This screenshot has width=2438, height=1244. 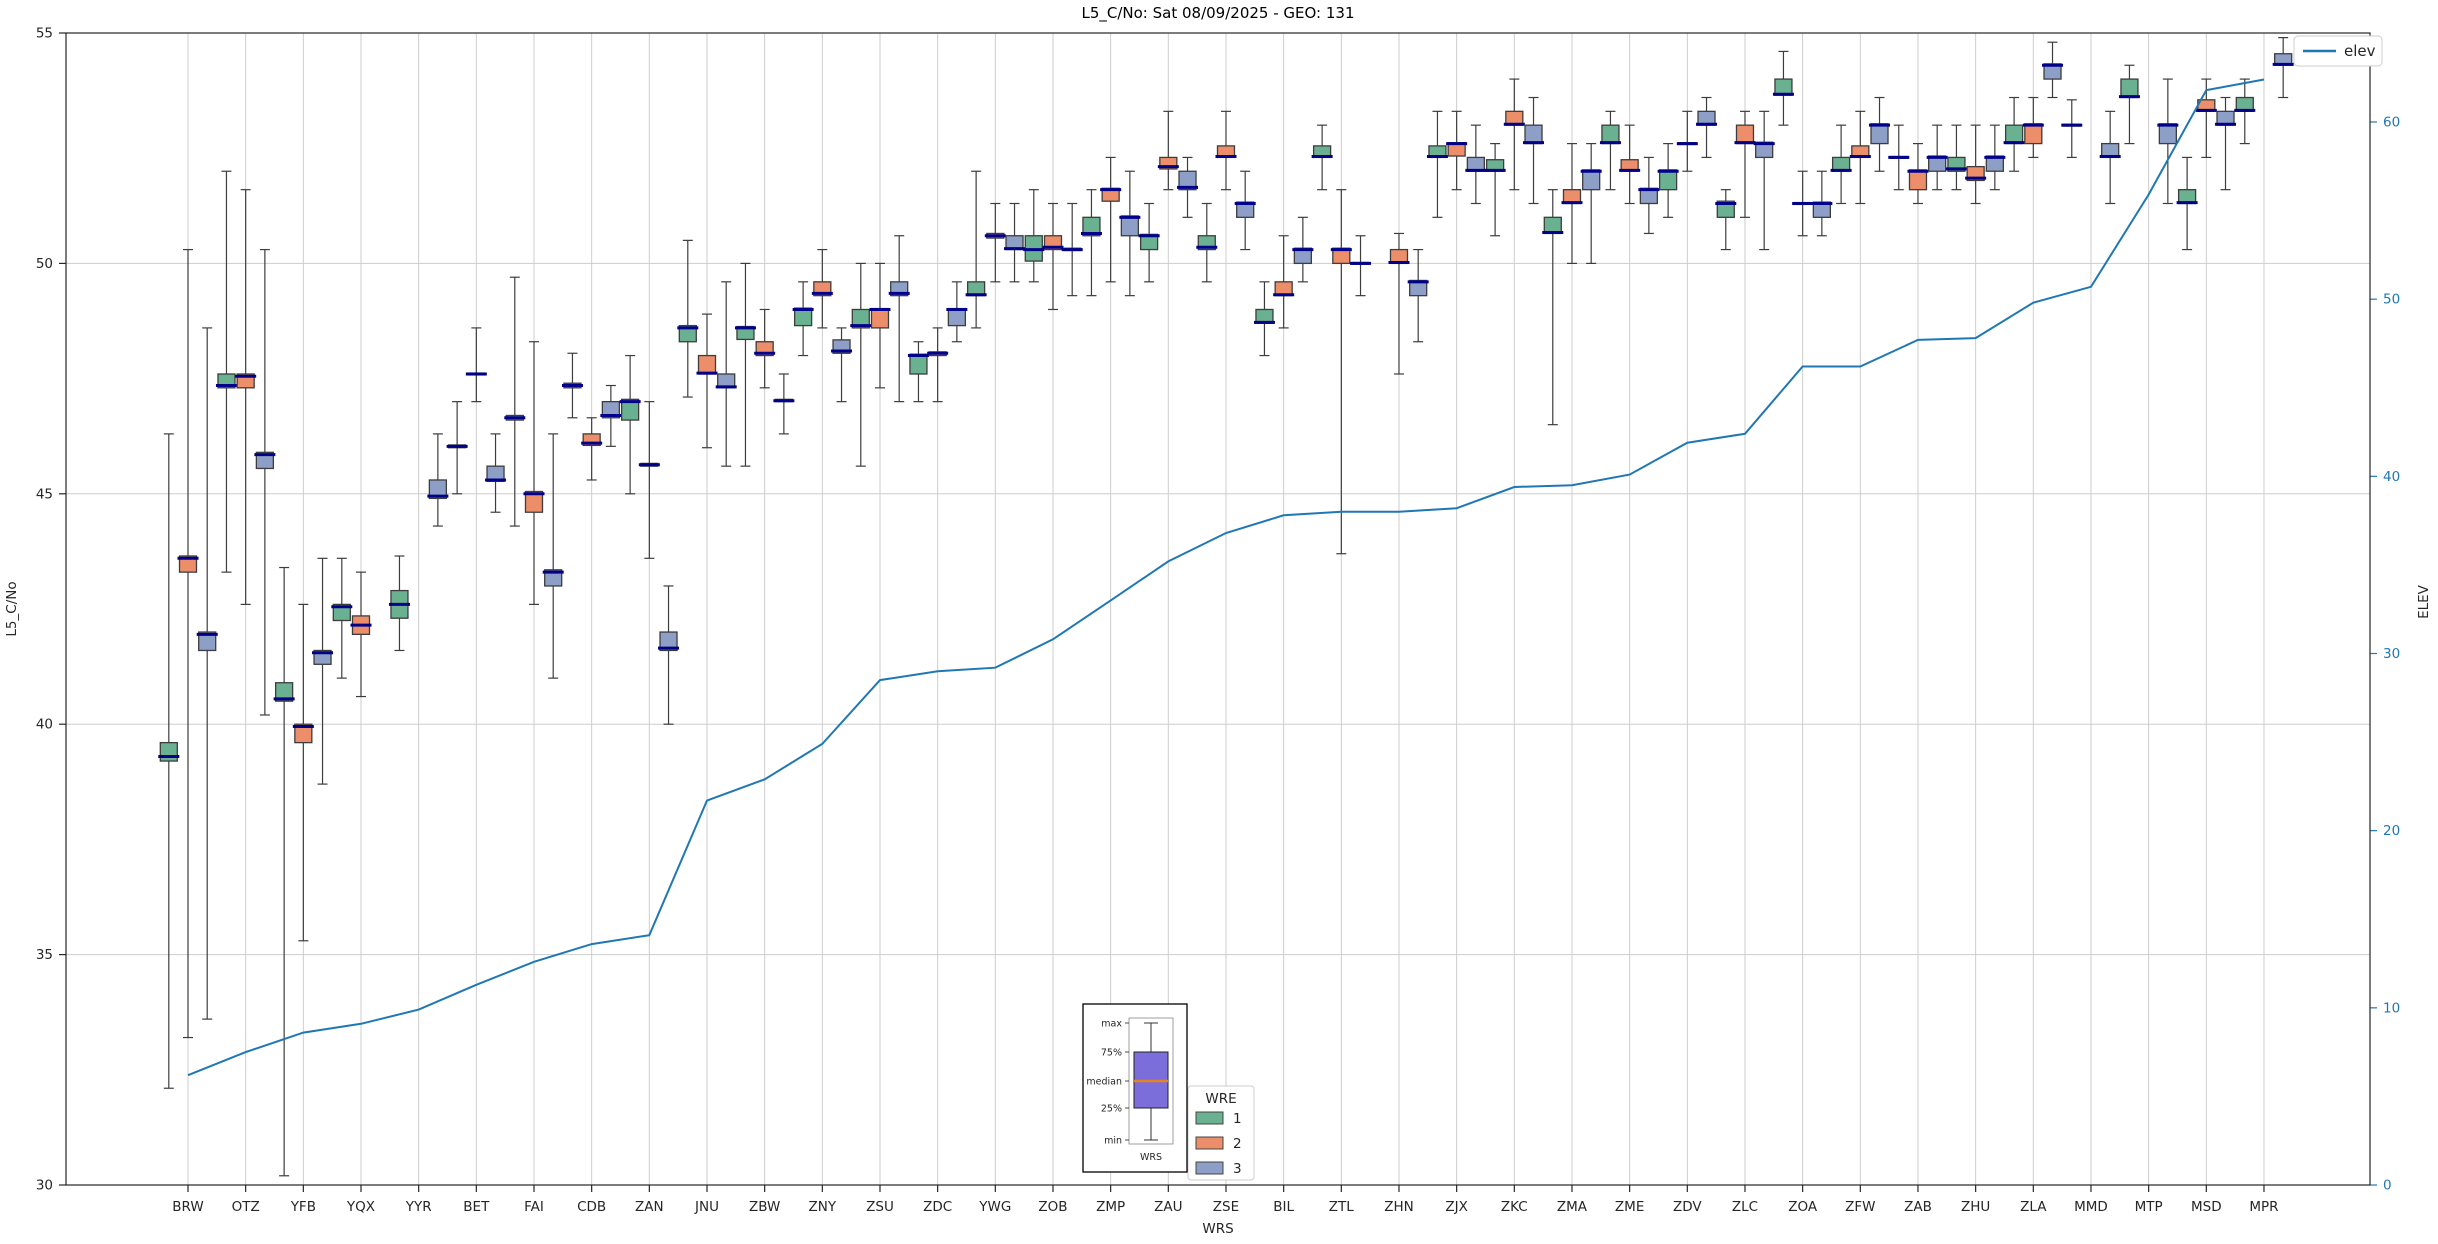 I want to click on box-ZFW-wre1, so click(x=1841, y=164).